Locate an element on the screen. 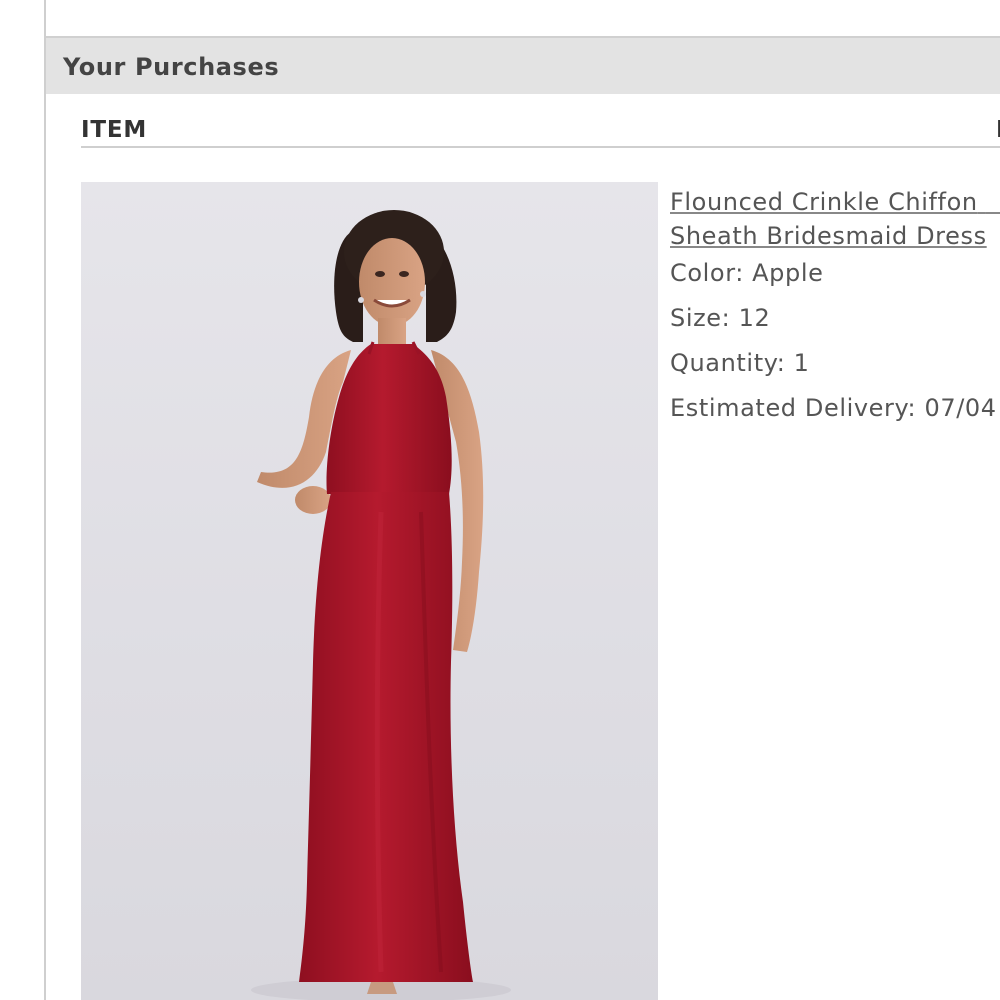 This screenshot has height=1000, width=1000. product-name-line2: Sheath Bridesmaid Dress is located at coordinates (828, 236).